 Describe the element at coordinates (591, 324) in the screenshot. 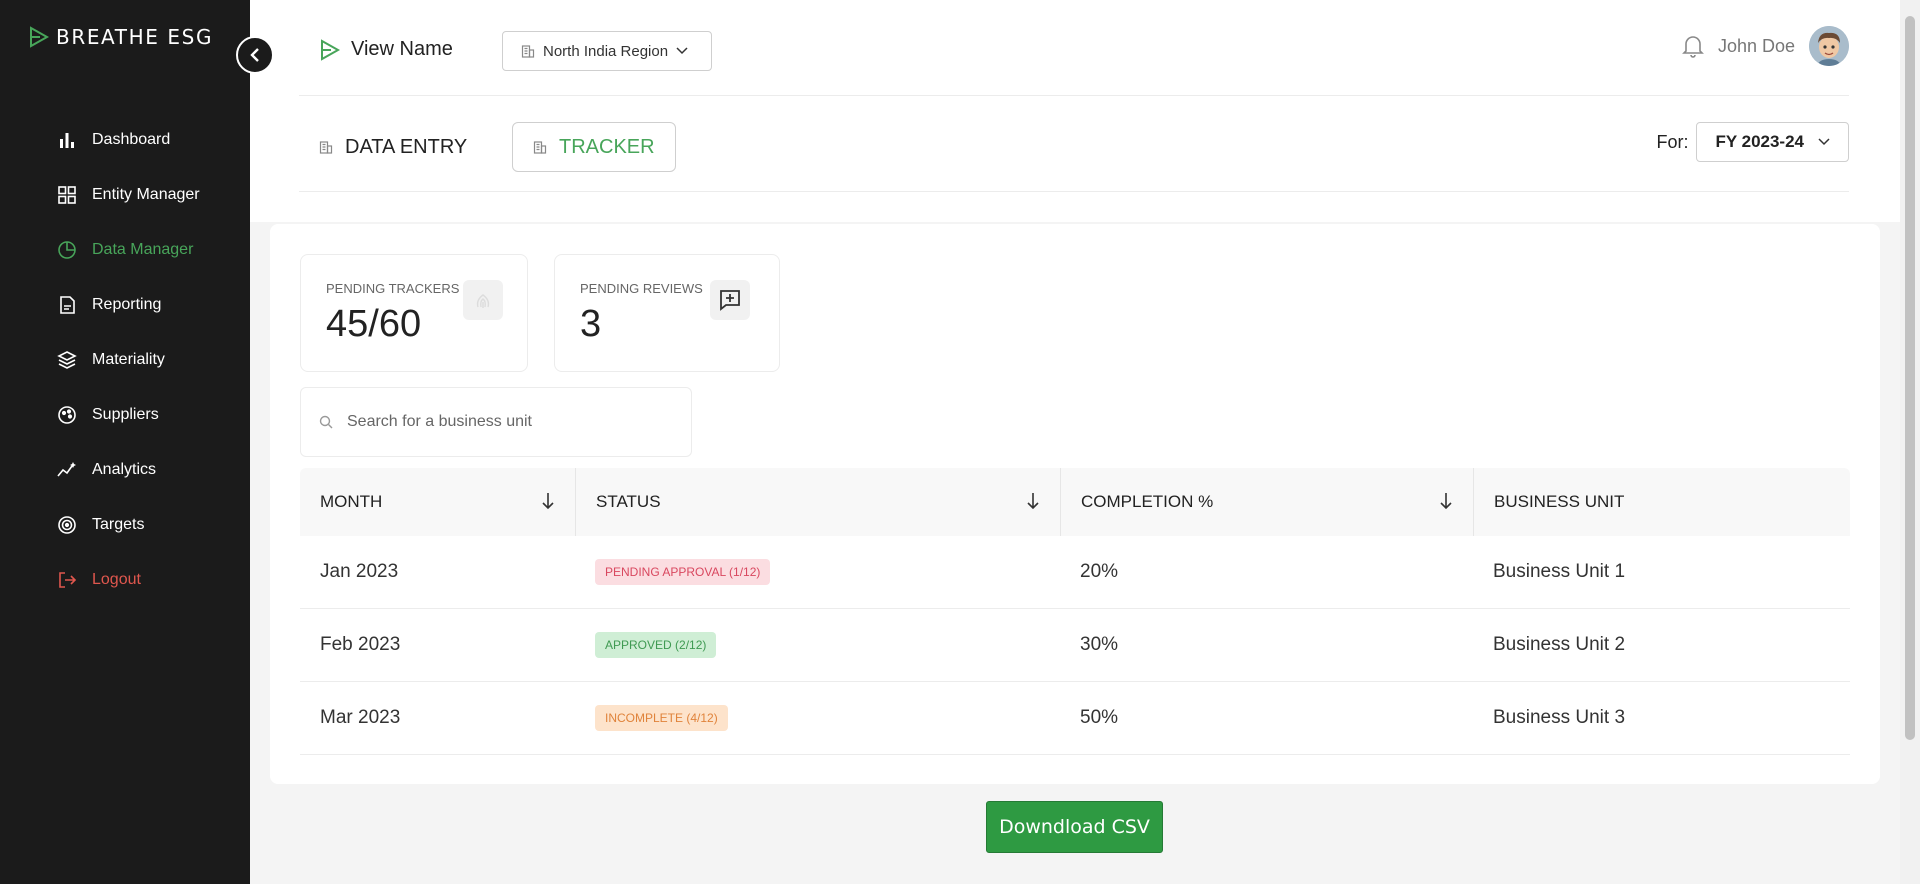

I see `stat-value: 3` at that location.